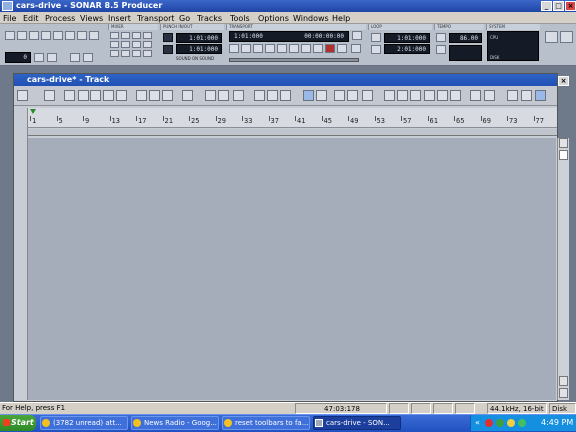 This screenshot has height=432, width=576. What do you see at coordinates (489, 95) in the screenshot?
I see `timeline-options-icon` at bounding box center [489, 95].